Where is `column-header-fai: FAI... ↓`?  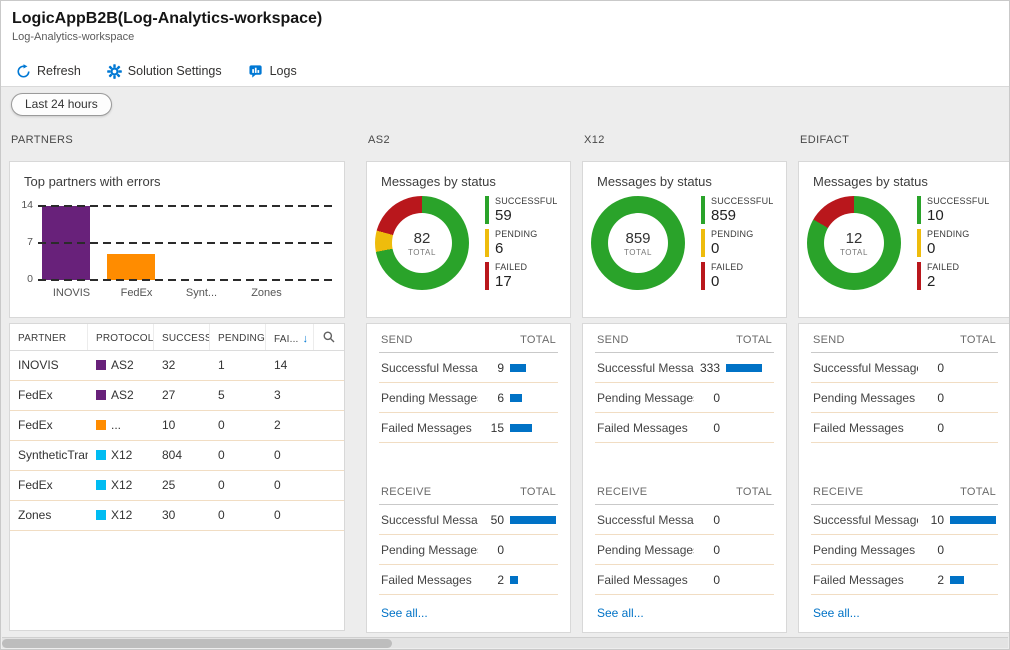 column-header-fai: FAI... ↓ is located at coordinates (290, 337).